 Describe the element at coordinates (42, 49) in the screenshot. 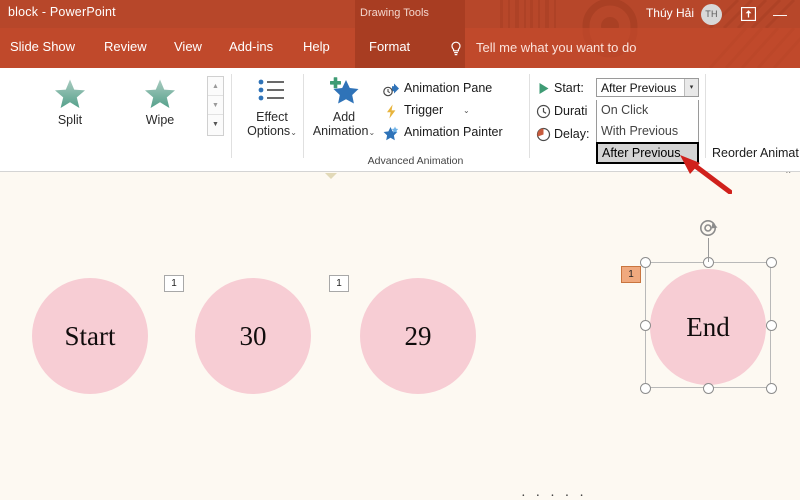

I see `tab-slide-show: Slide Show` at that location.